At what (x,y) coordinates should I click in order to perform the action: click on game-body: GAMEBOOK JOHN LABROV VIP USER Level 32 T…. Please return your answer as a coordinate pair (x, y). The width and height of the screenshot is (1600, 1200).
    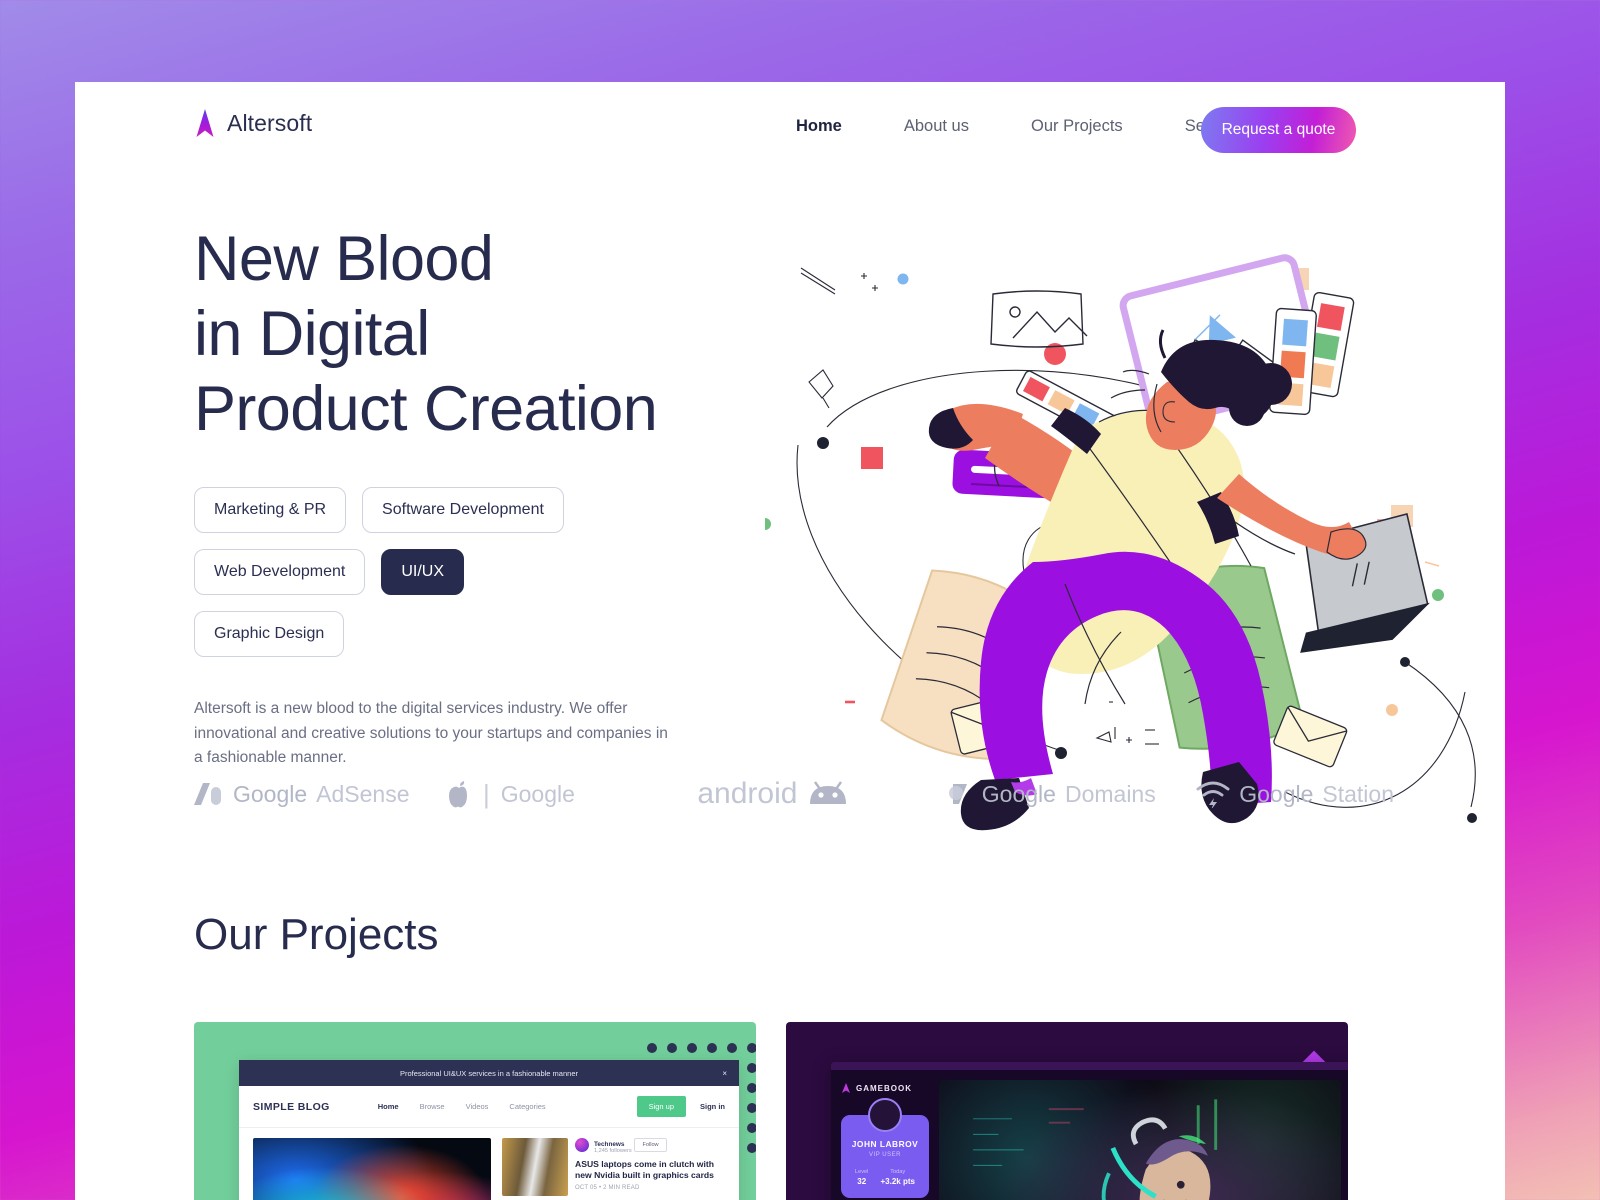
    Looking at the image, I should click on (1089, 1135).